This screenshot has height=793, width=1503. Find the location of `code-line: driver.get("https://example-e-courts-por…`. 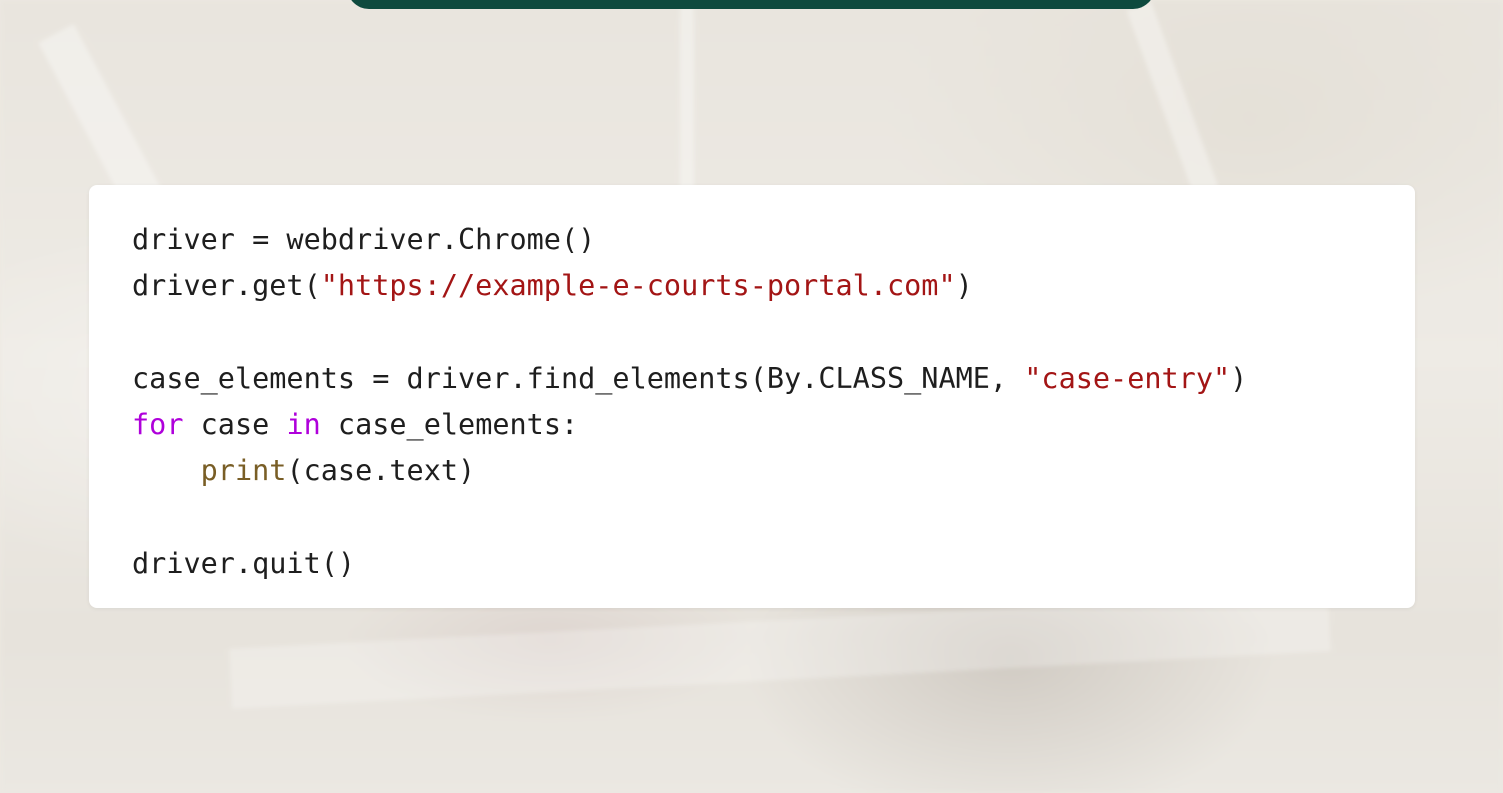

code-line: driver.get("https://example-e-courts-por… is located at coordinates (689, 286).